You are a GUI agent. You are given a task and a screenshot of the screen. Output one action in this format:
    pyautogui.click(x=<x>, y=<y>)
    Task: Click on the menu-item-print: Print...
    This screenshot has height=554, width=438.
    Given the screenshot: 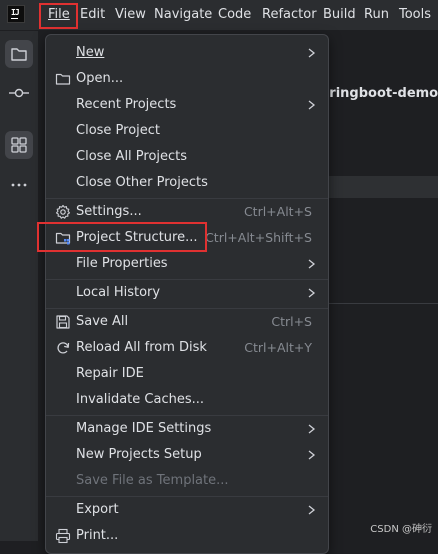 What is the action you would take?
    pyautogui.click(x=187, y=536)
    